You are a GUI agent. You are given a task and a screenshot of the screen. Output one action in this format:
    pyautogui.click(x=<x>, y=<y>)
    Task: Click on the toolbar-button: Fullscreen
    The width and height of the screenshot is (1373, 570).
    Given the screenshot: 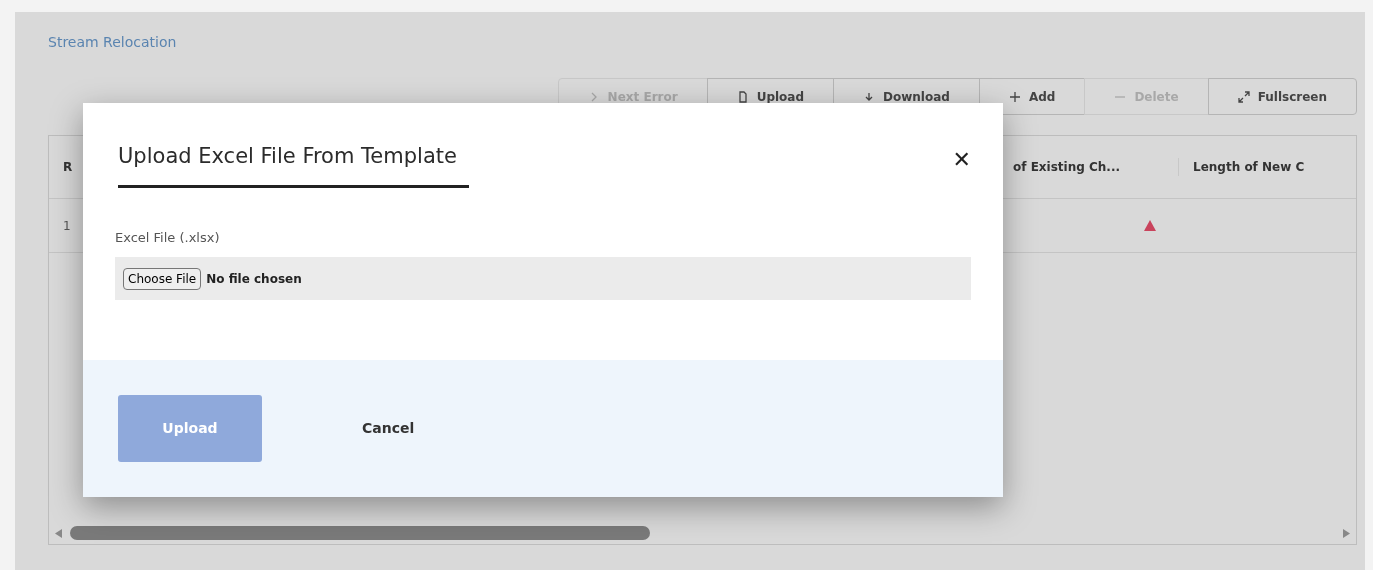 What is the action you would take?
    pyautogui.click(x=1282, y=96)
    